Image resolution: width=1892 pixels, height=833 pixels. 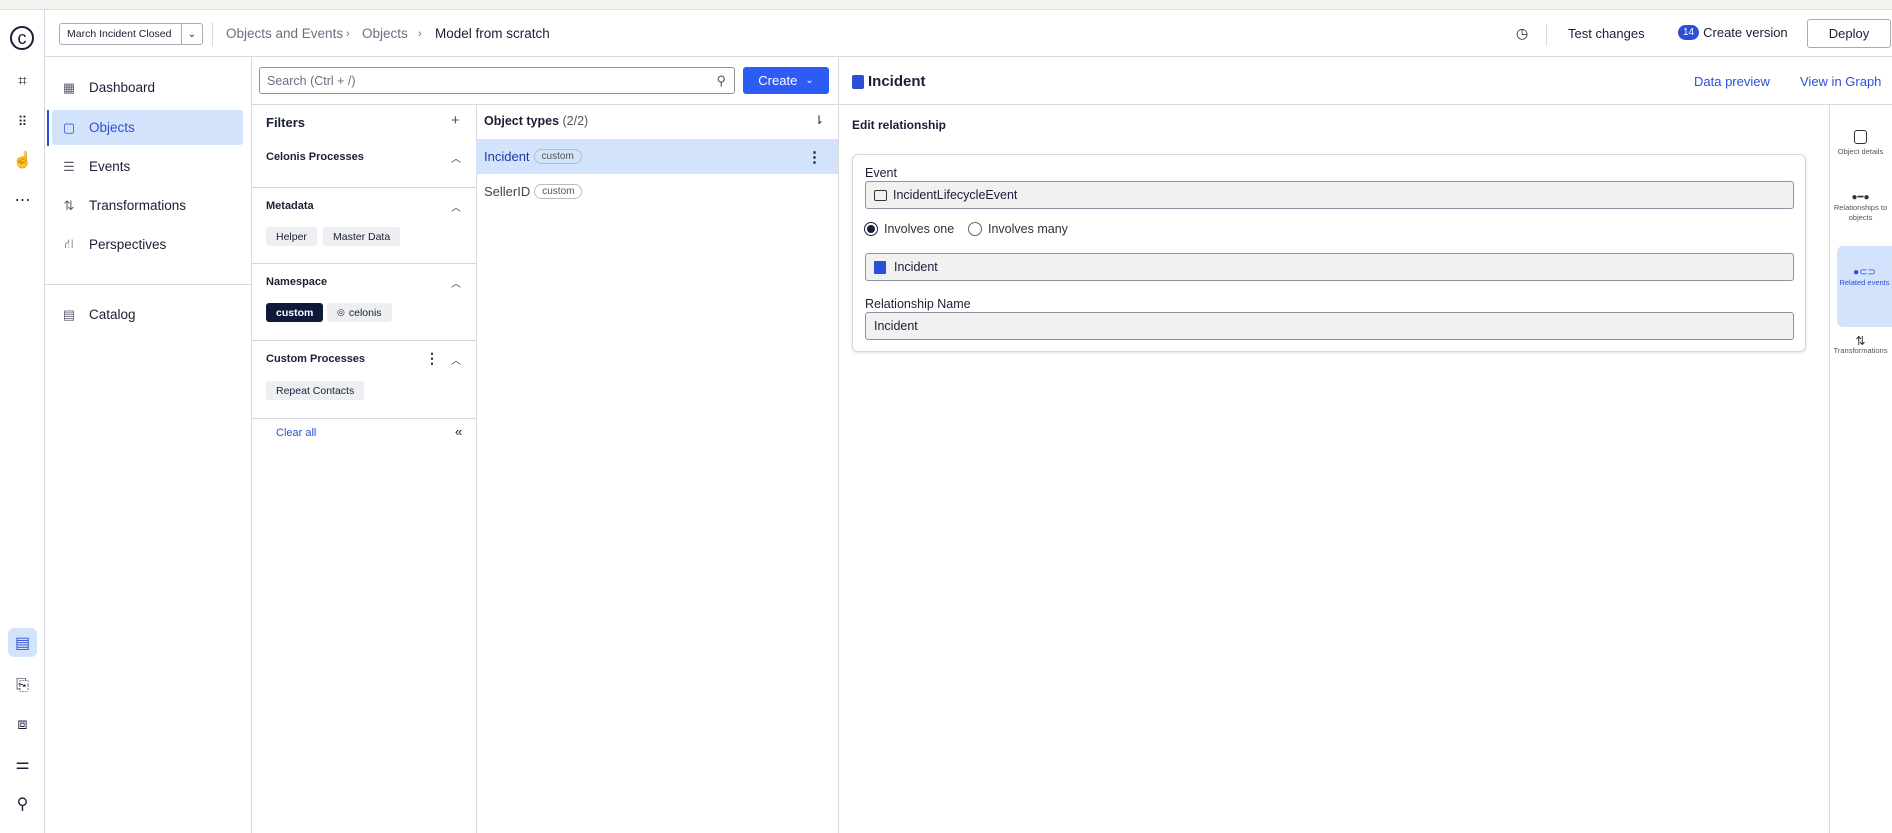 I want to click on object-icon: ▢, so click(x=69, y=127).